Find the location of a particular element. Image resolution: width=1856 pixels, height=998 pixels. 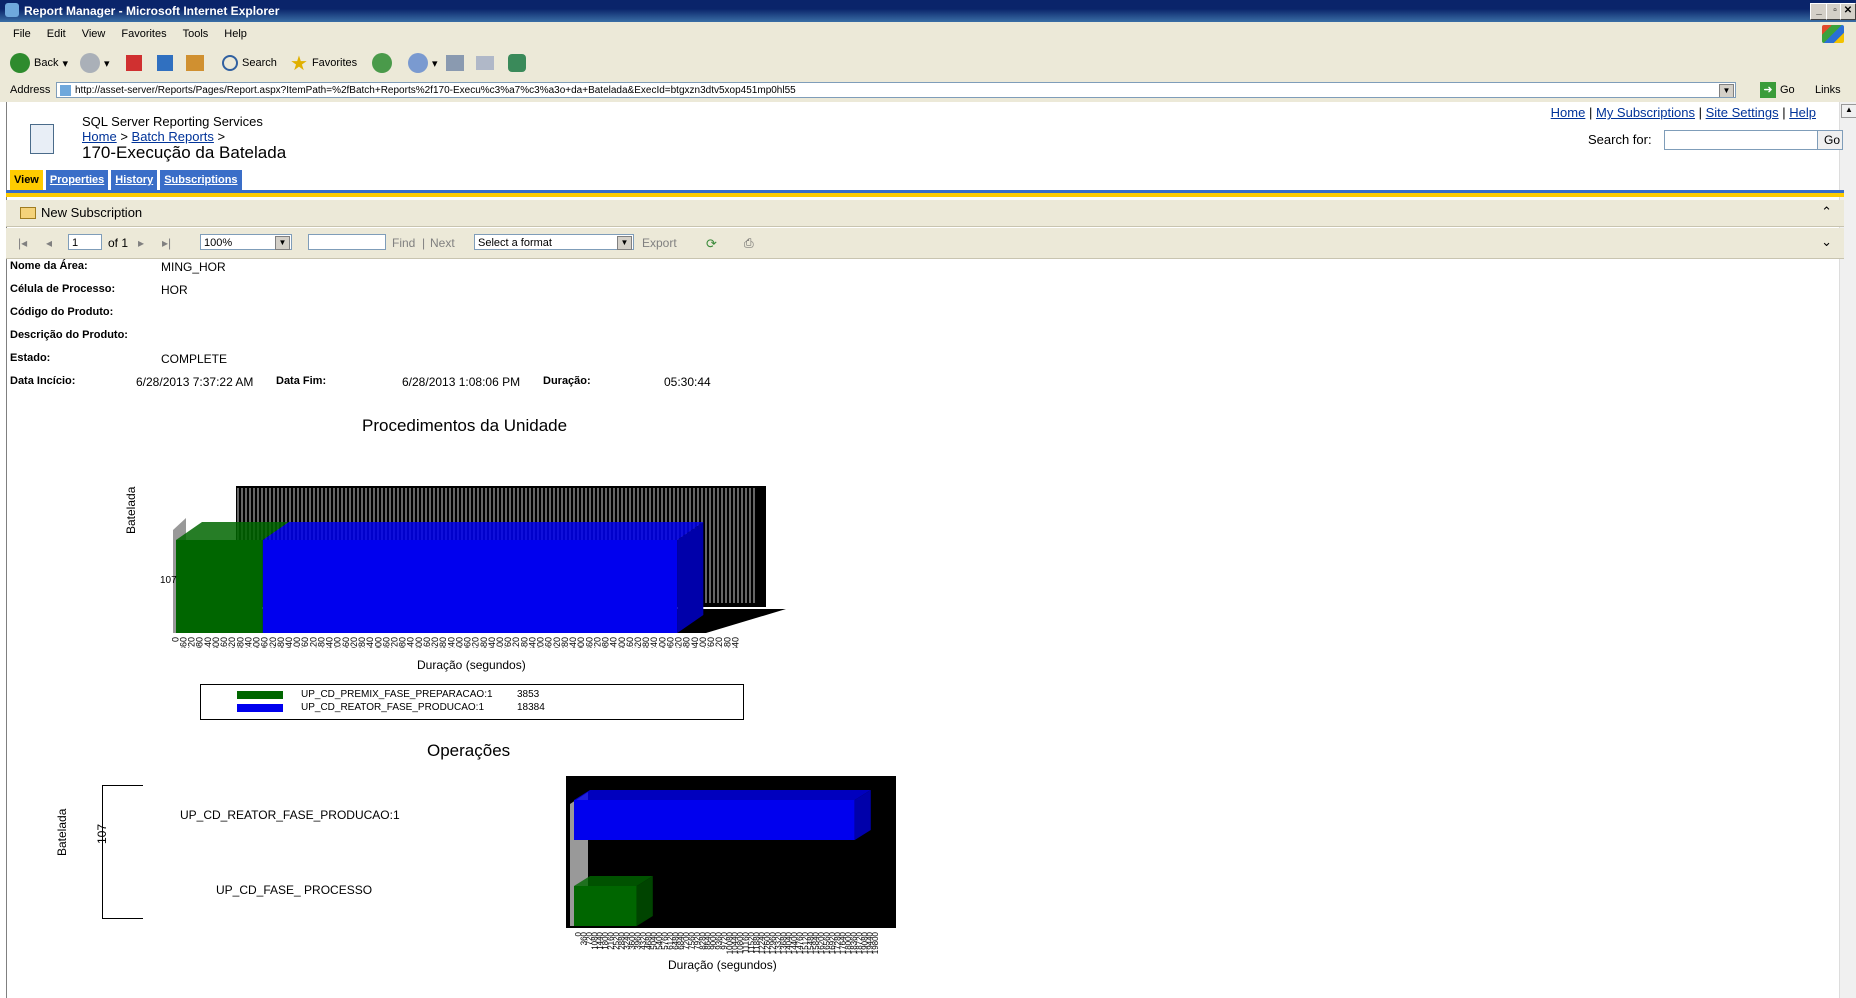

print-report-icon: ⎙ is located at coordinates (749, 243).